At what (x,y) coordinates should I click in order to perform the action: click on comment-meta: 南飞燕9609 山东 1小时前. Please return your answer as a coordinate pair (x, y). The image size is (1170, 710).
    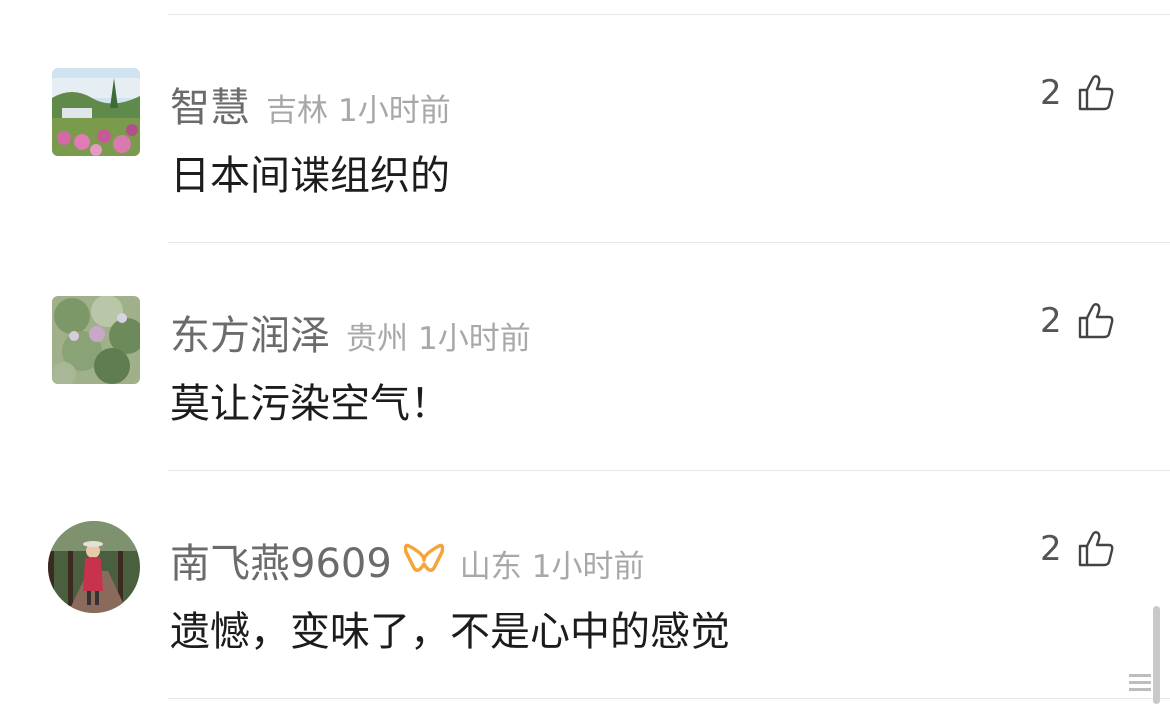
    Looking at the image, I should click on (407, 560).